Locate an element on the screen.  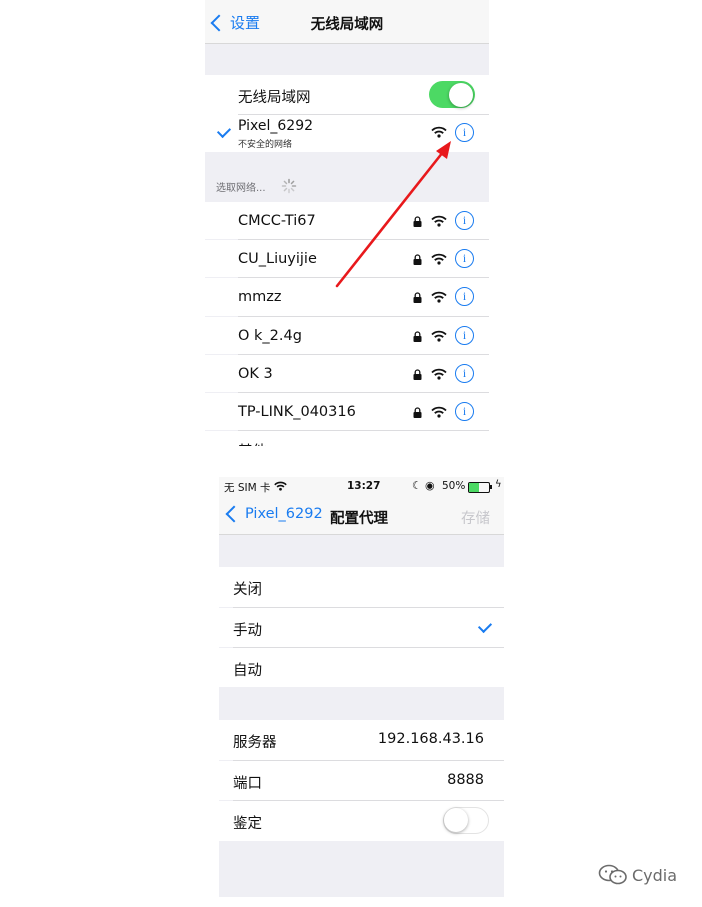
connected-network-subtitle: 不安全的网络 is located at coordinates (265, 145).